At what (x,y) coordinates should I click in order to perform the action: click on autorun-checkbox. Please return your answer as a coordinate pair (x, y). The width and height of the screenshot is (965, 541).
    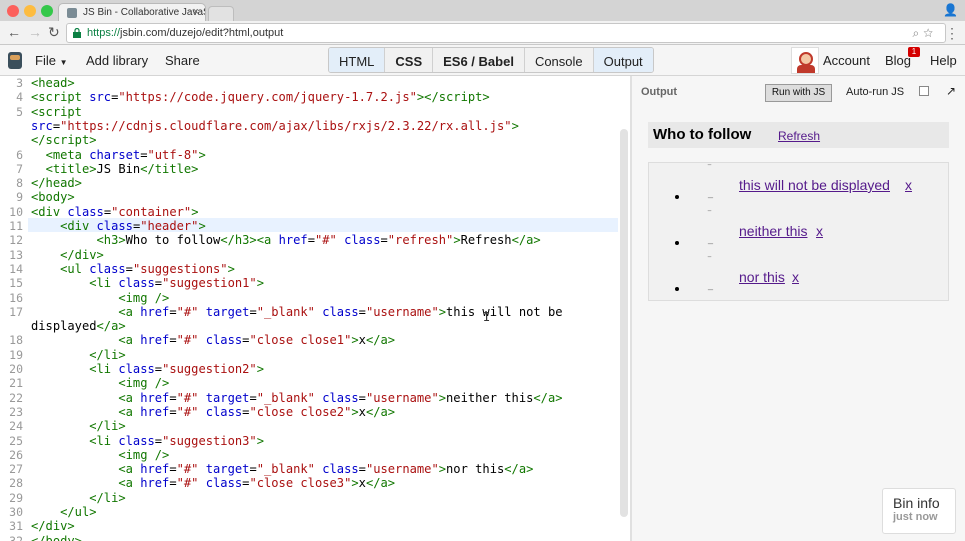
    Looking at the image, I should click on (924, 91).